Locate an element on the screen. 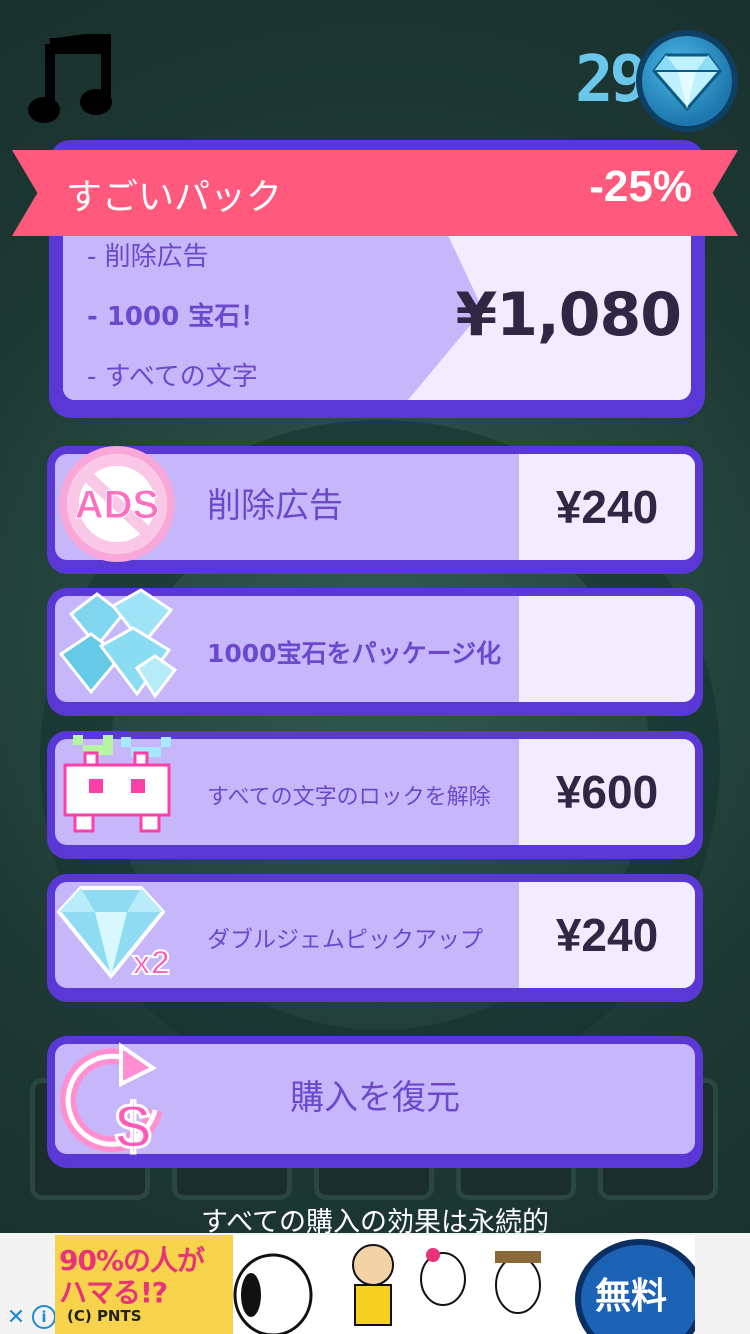 The height and width of the screenshot is (1334, 750). item-label: すべての文字のロックを解除 is located at coordinates (349, 797).